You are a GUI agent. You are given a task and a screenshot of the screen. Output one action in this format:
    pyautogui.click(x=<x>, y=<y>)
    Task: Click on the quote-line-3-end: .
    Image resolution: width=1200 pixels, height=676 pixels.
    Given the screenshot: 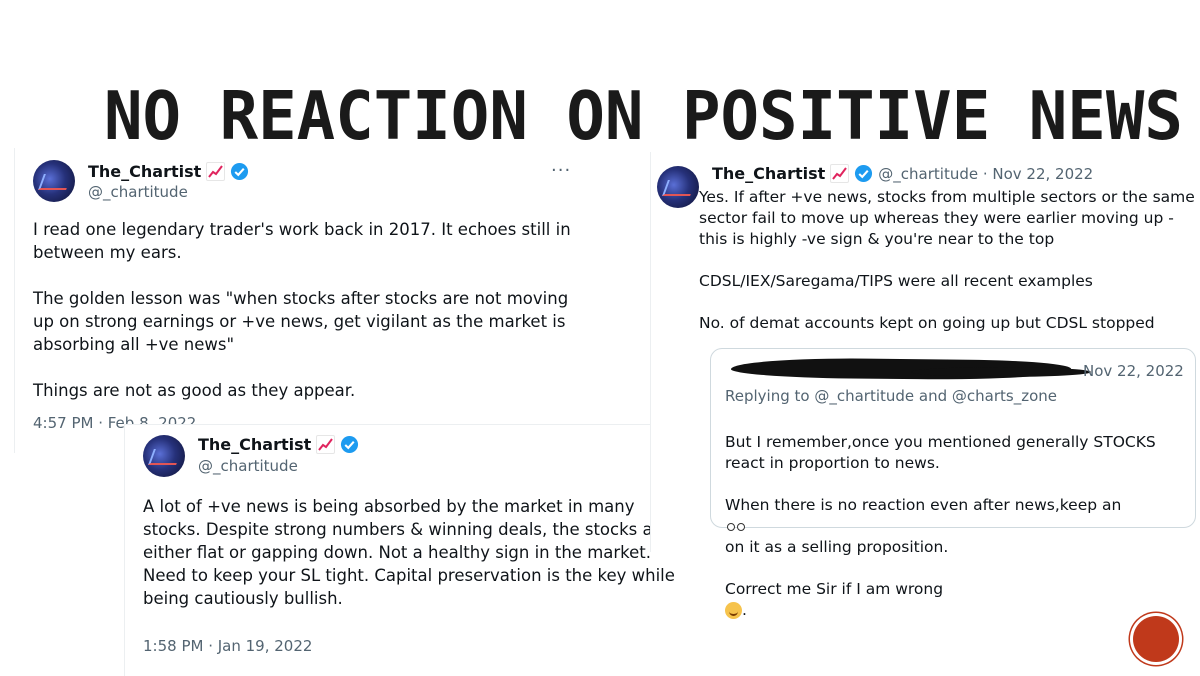 What is the action you would take?
    pyautogui.click(x=744, y=610)
    